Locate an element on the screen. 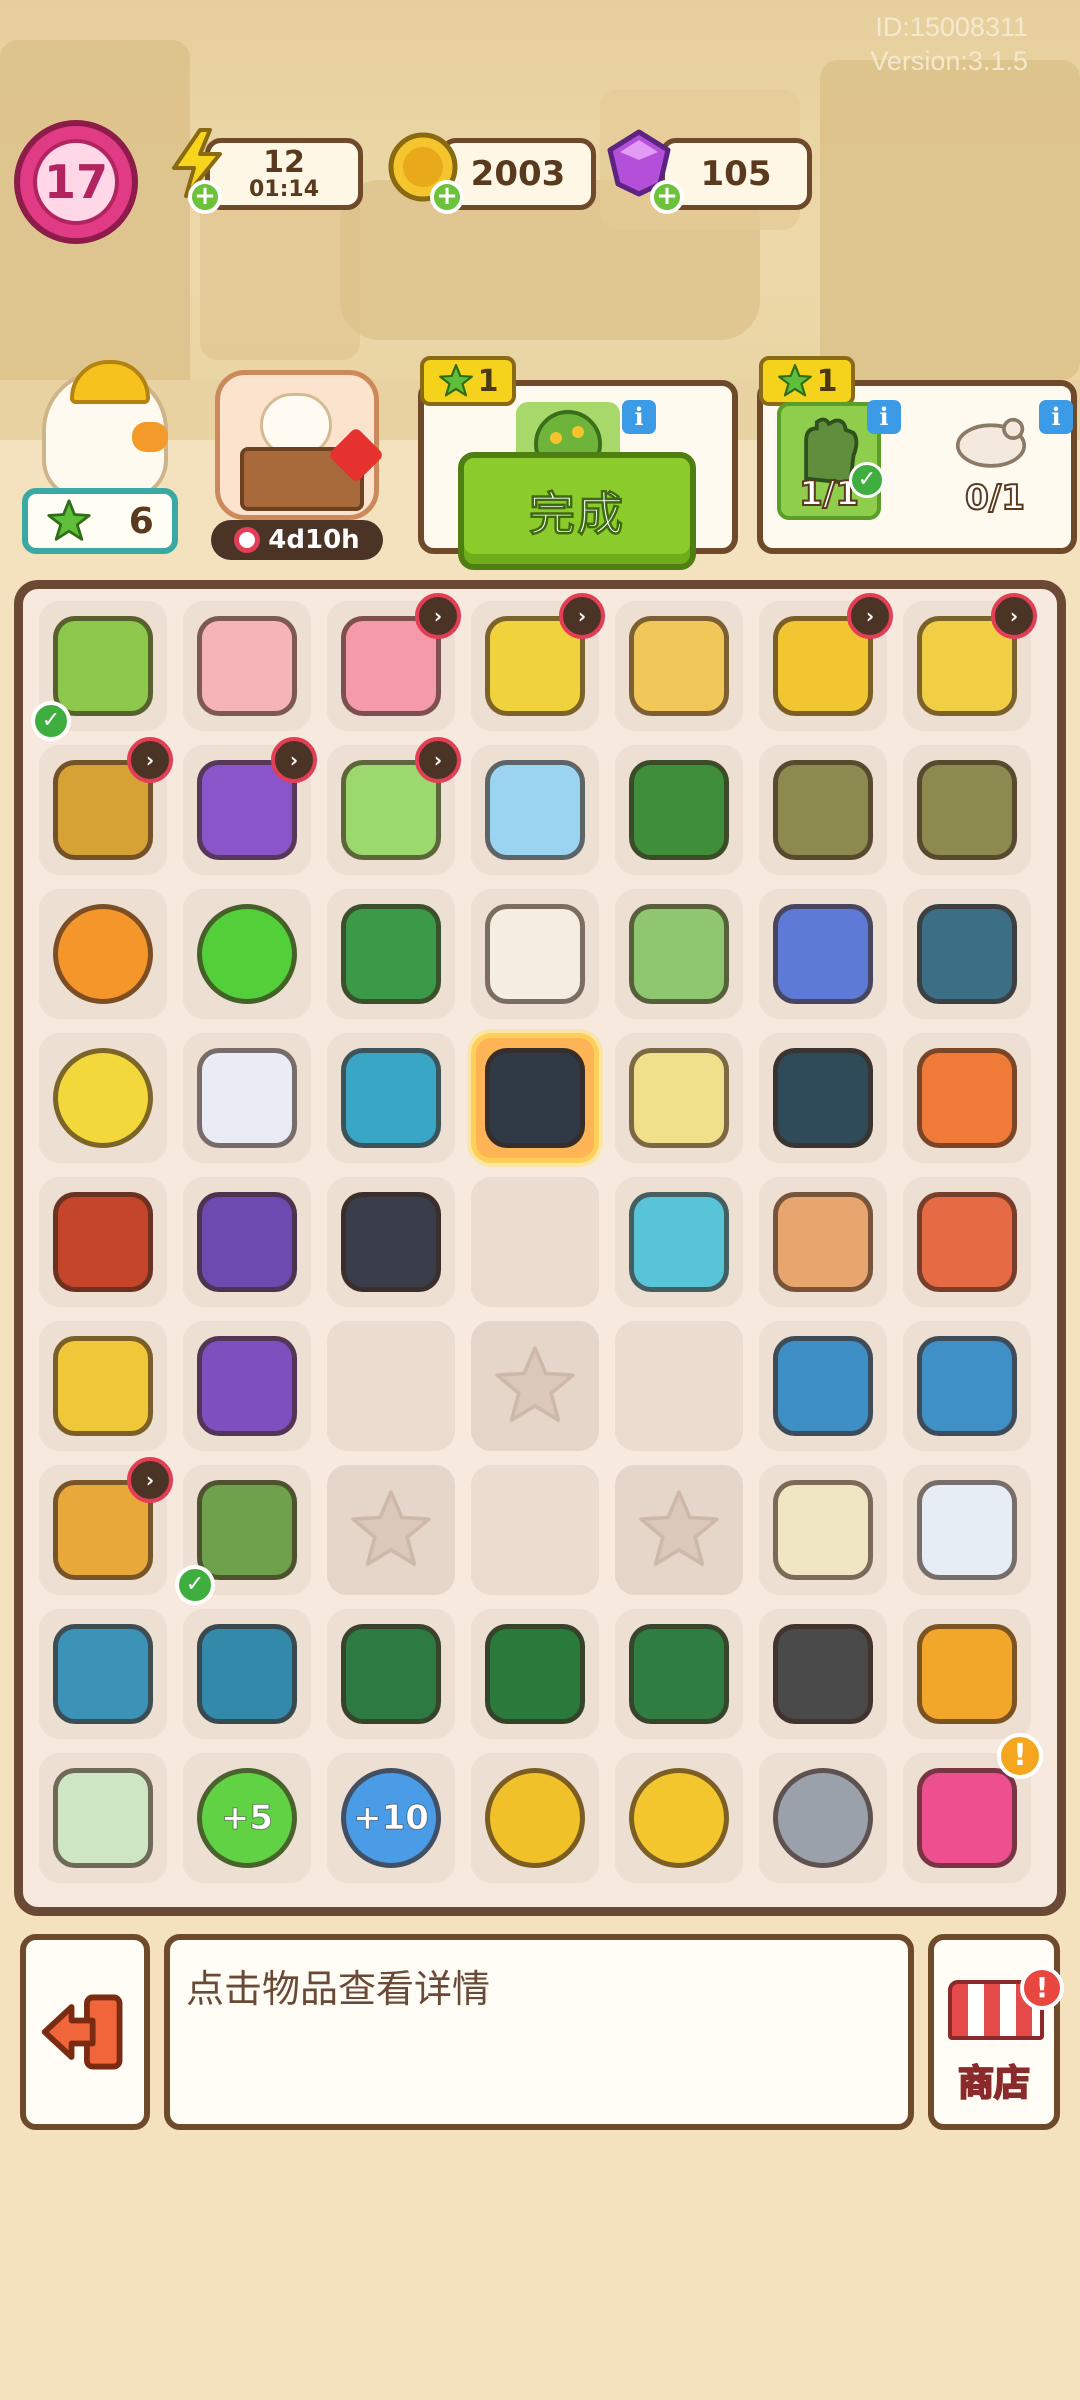  board-item-cpu-chip is located at coordinates (823, 1386).